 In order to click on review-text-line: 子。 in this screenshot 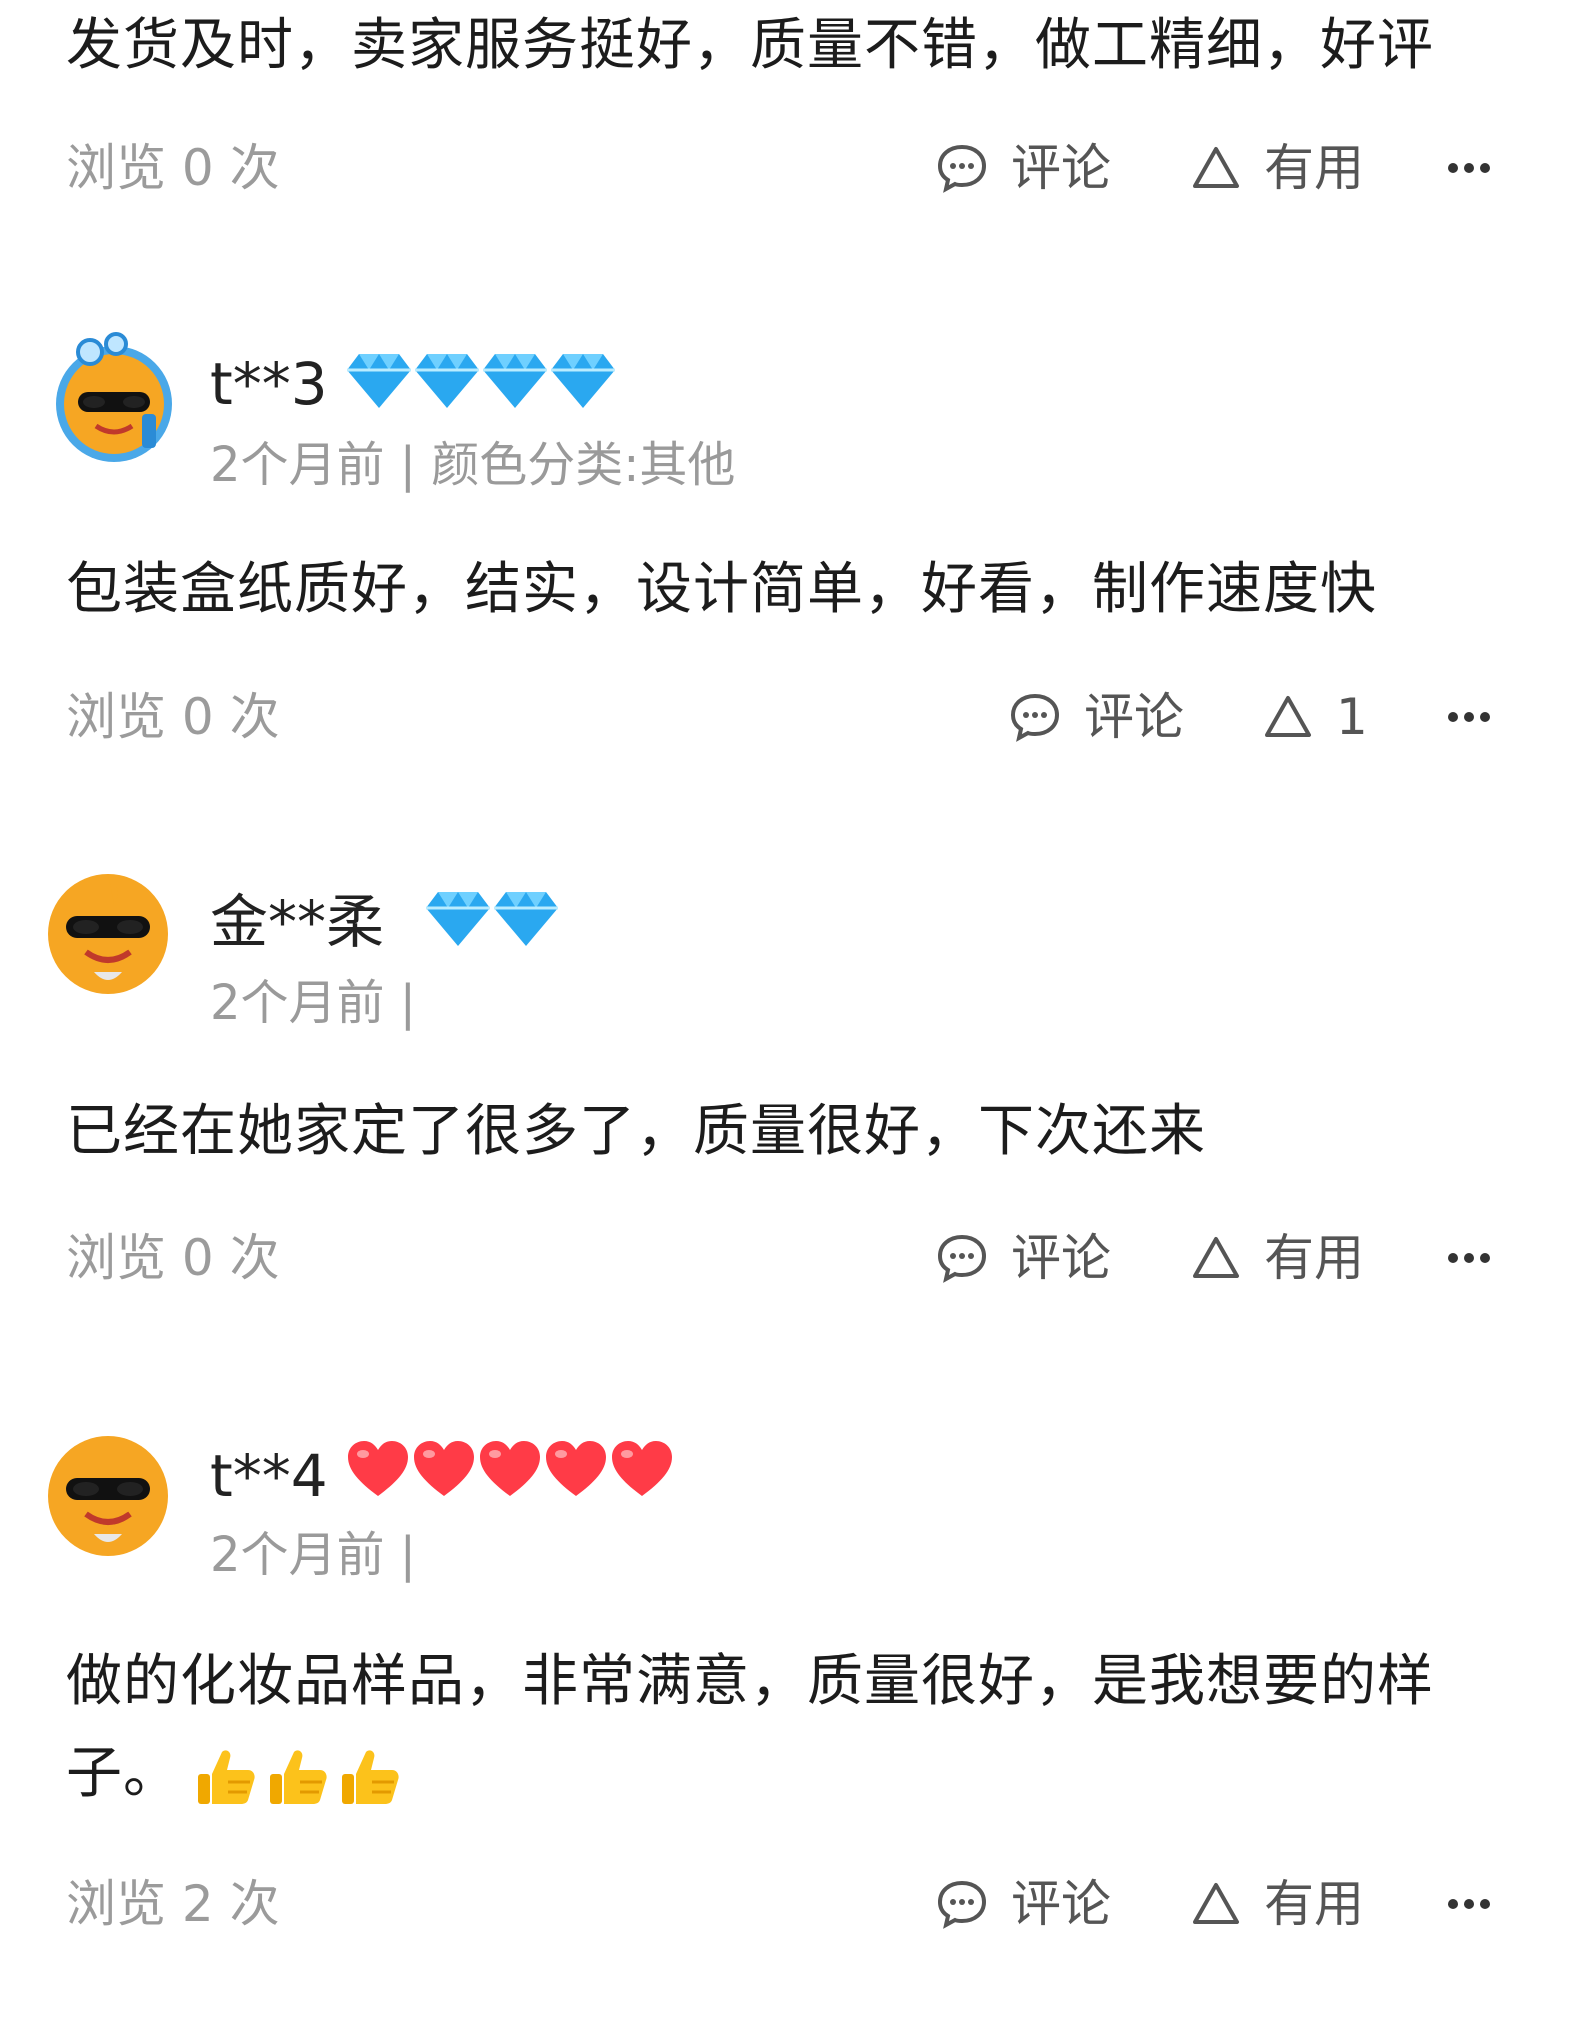, I will do `click(778, 1774)`.